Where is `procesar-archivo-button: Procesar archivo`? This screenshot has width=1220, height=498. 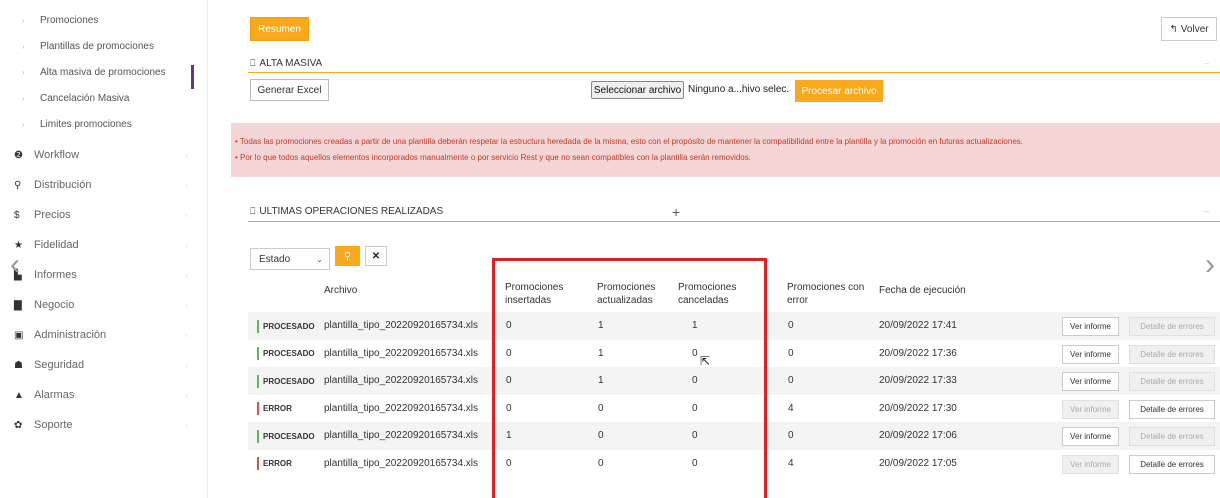 procesar-archivo-button: Procesar archivo is located at coordinates (839, 91).